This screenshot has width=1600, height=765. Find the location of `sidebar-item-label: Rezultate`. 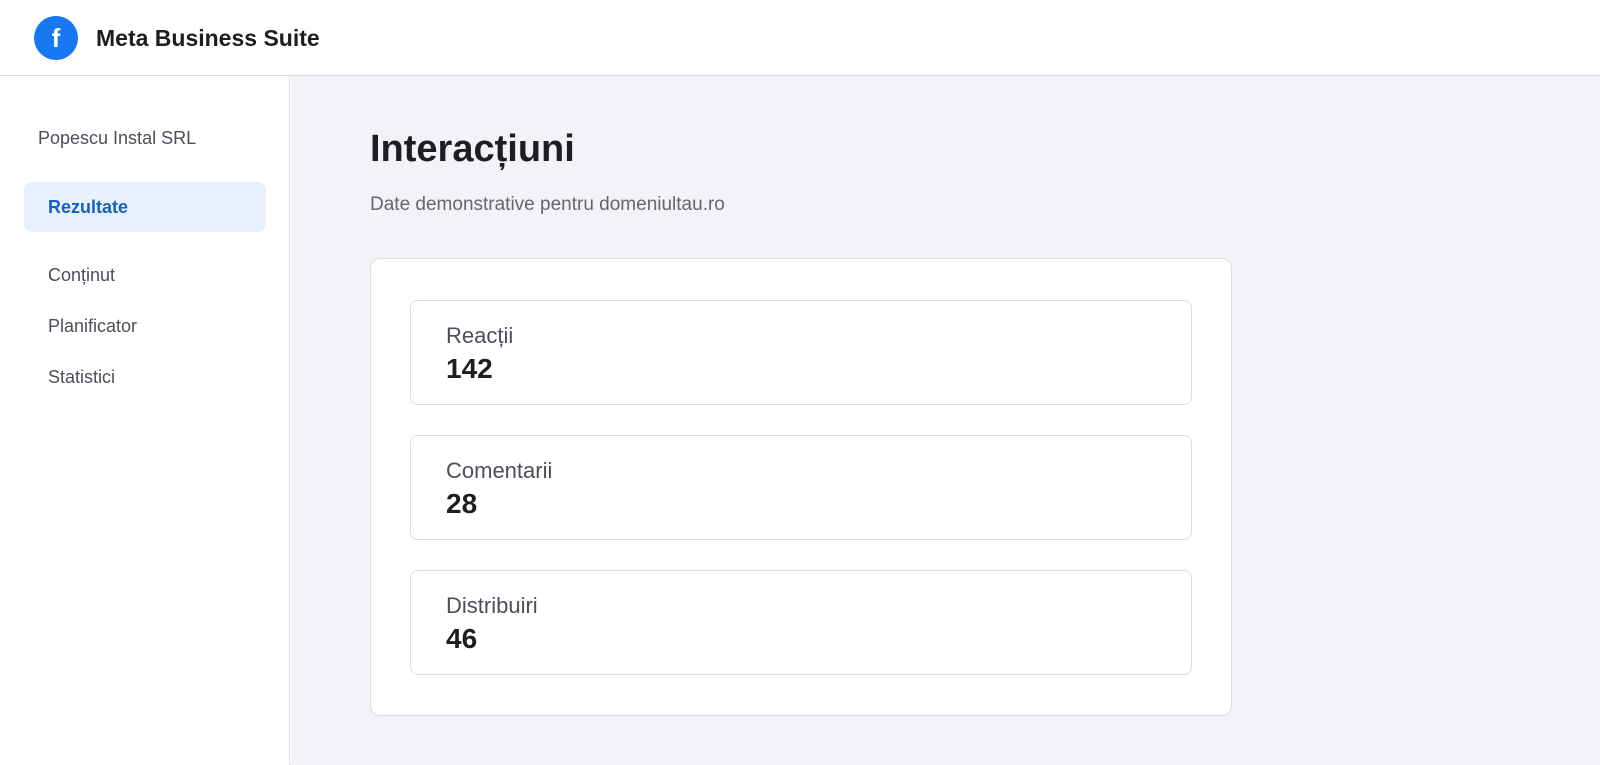

sidebar-item-label: Rezultate is located at coordinates (88, 206).